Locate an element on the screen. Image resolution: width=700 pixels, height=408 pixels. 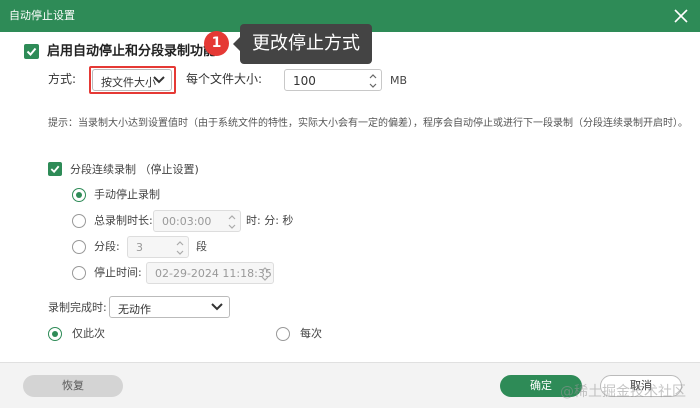
watermark: @稀土掘金技术社区 is located at coordinates (623, 392).